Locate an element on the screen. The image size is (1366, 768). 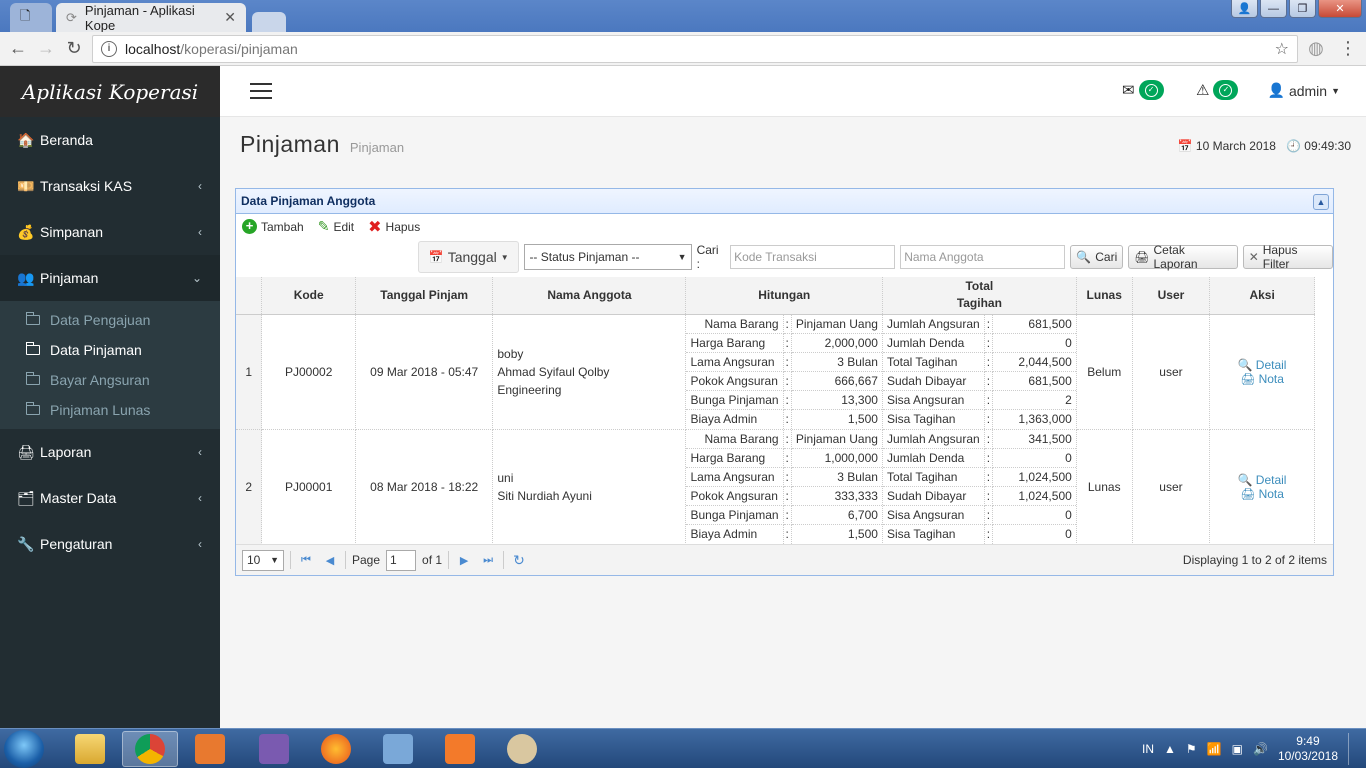
new-tab-button is located at coordinates (269, 22).